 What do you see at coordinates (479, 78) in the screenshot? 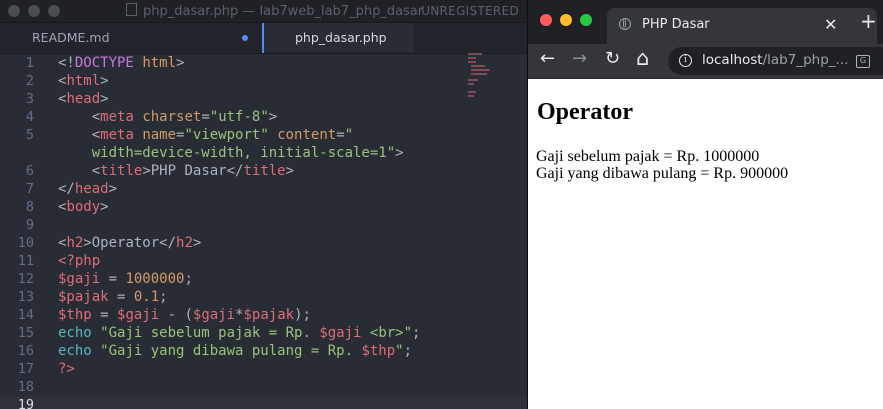
I see `minimap` at bounding box center [479, 78].